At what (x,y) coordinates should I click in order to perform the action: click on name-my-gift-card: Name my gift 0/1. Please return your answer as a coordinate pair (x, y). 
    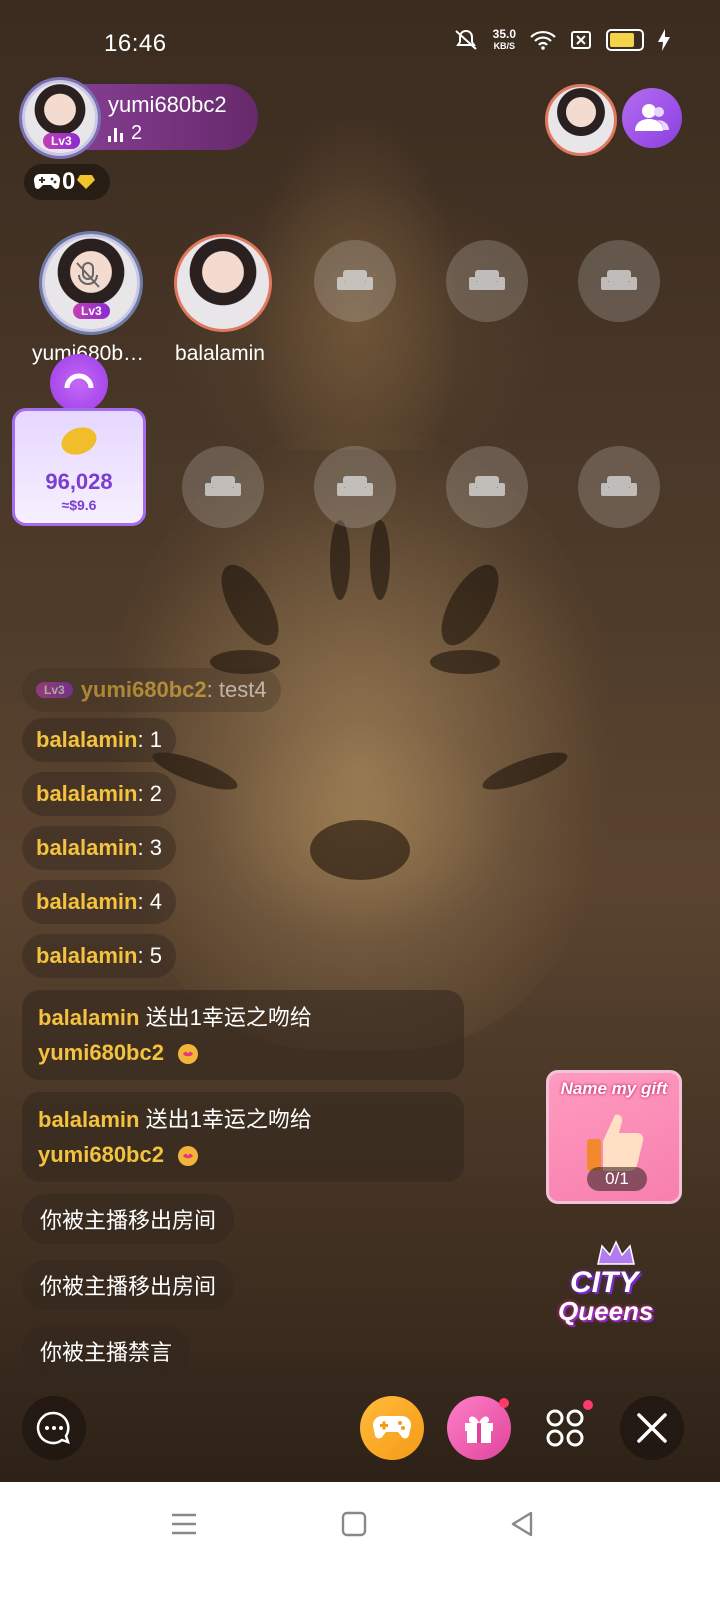
    Looking at the image, I should click on (614, 1137).